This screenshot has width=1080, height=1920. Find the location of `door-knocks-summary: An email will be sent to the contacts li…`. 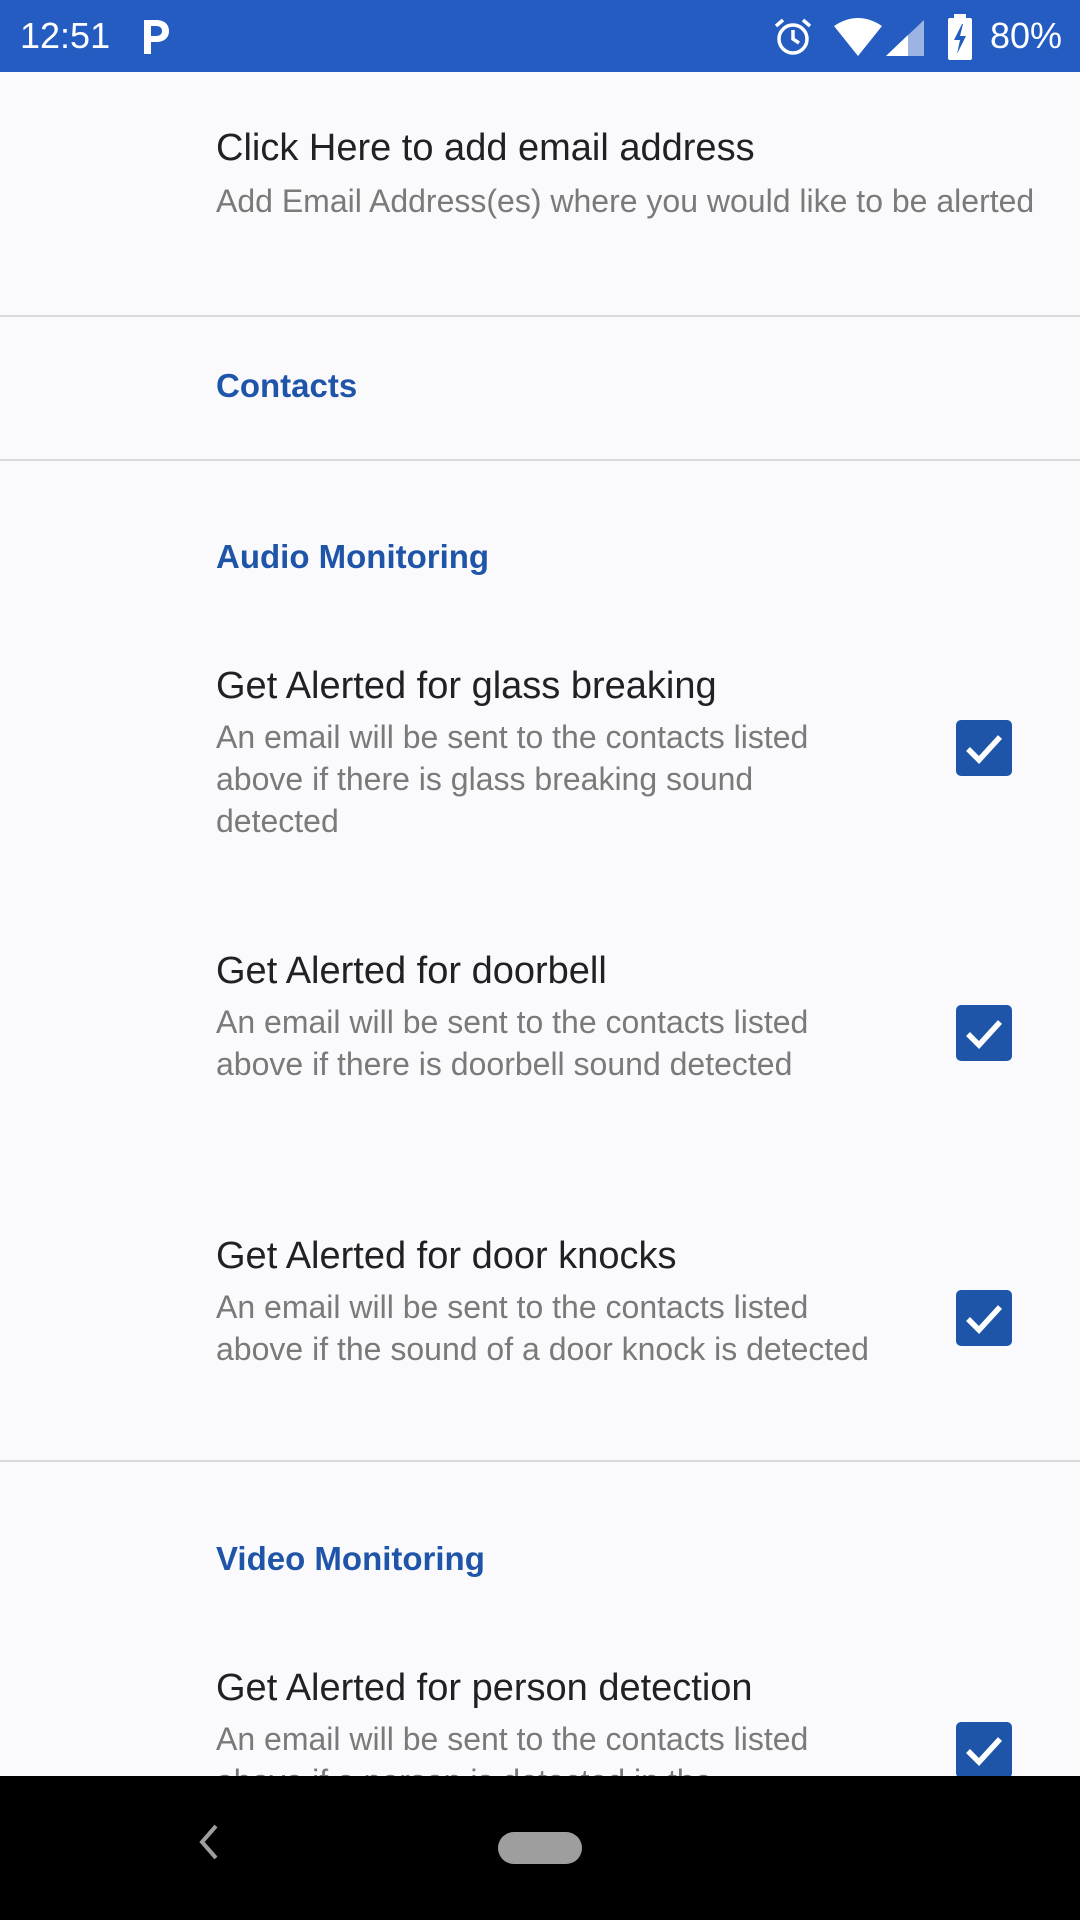

door-knocks-summary: An email will be sent to the contacts li… is located at coordinates (542, 1328).